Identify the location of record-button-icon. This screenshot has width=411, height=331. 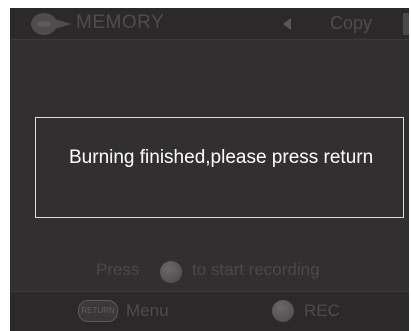
(171, 272).